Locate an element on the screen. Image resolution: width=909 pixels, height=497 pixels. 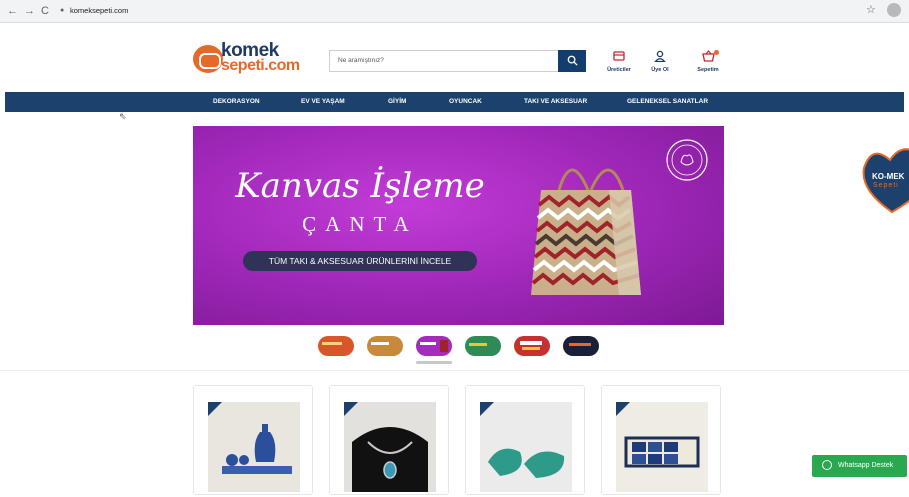
search-button is located at coordinates (572, 61).